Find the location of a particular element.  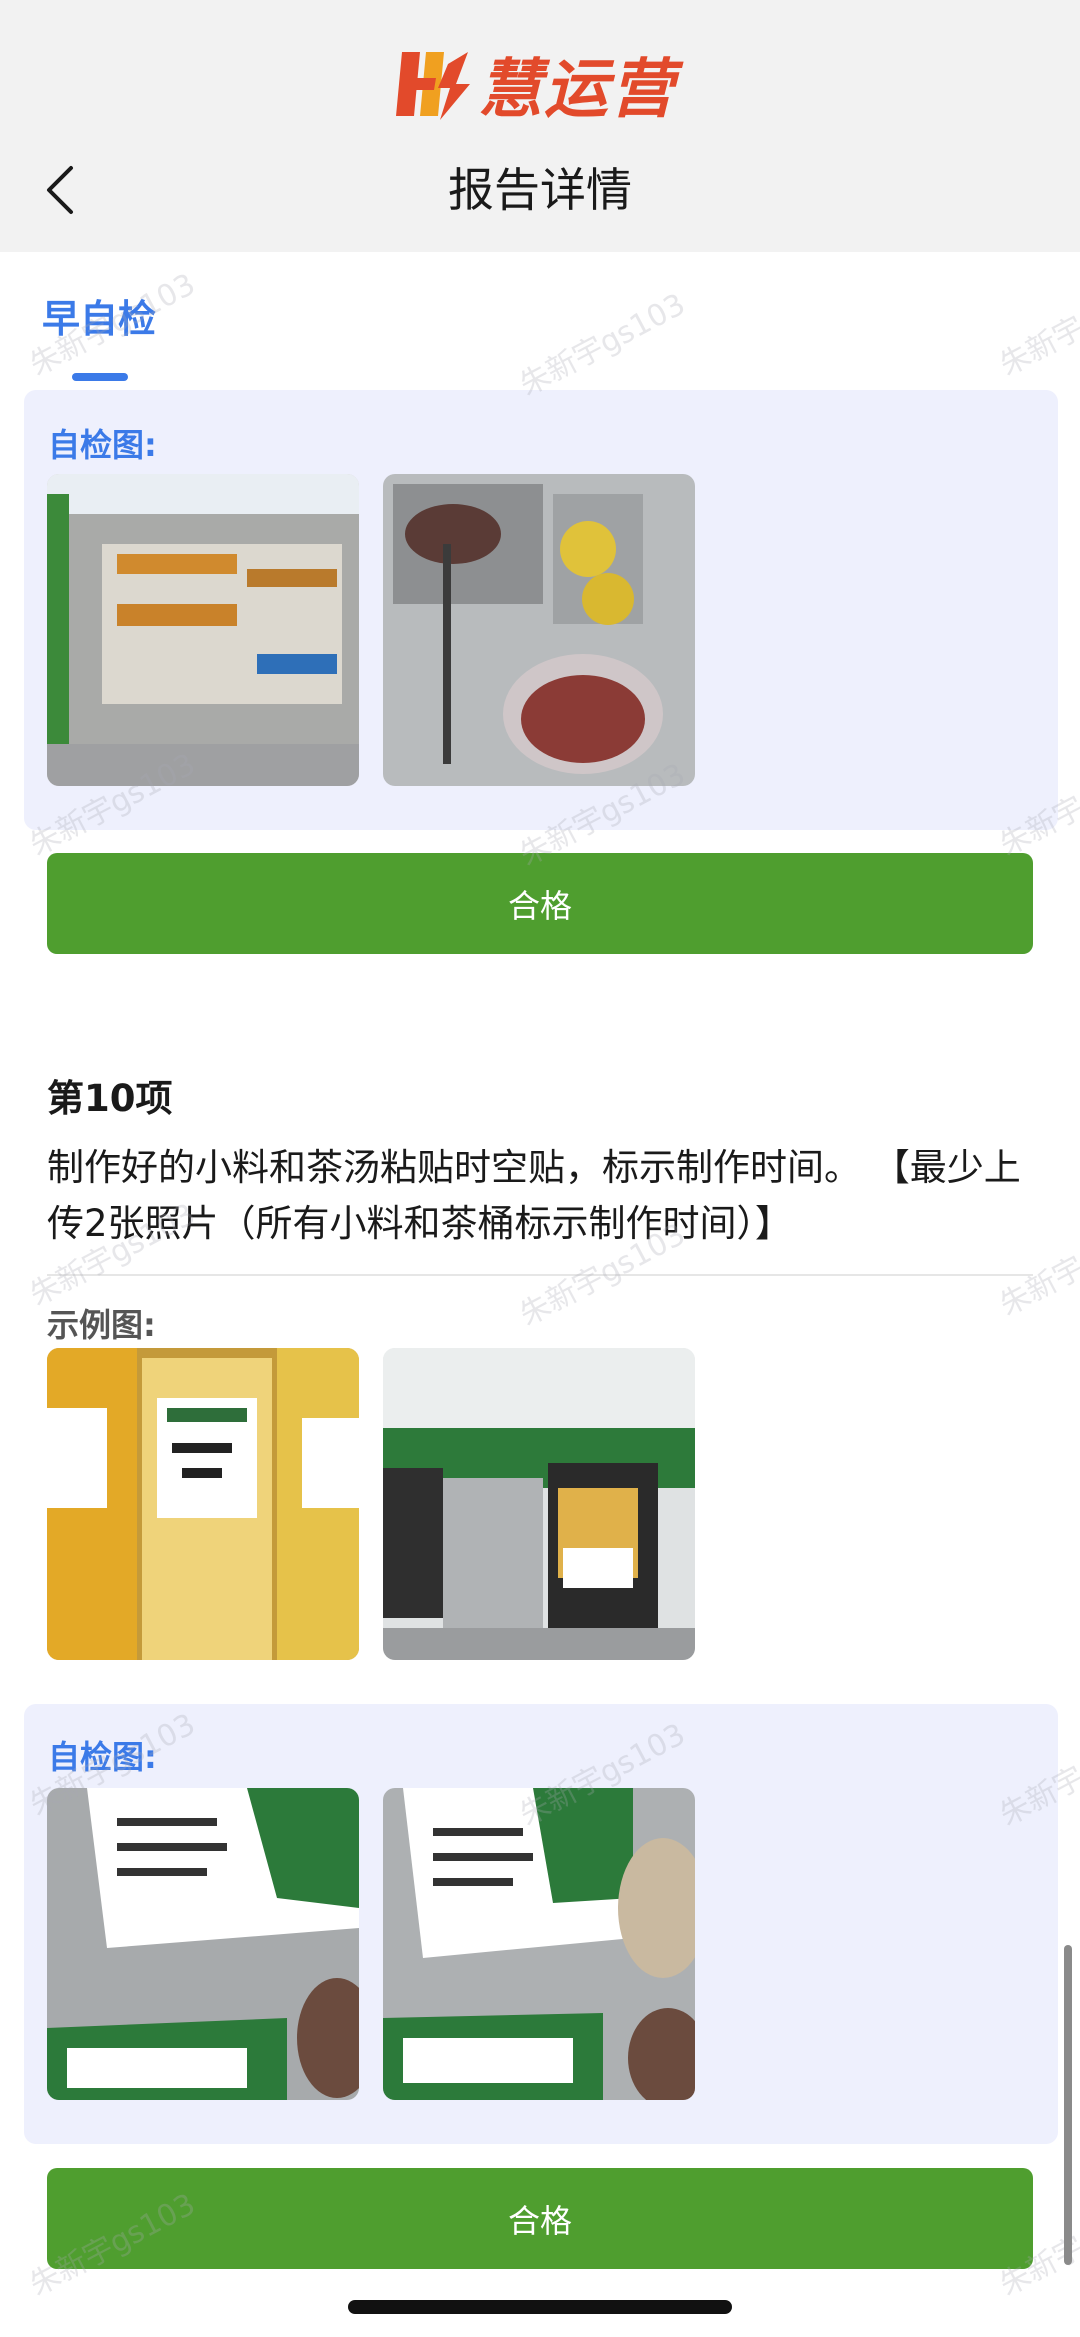

item-number: 第10项 is located at coordinates (110, 1098).